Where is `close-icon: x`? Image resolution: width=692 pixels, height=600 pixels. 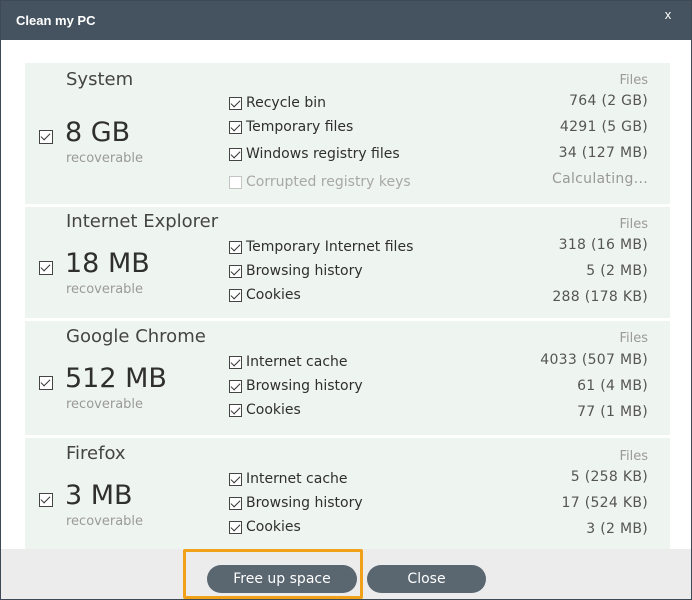
close-icon: x is located at coordinates (668, 15).